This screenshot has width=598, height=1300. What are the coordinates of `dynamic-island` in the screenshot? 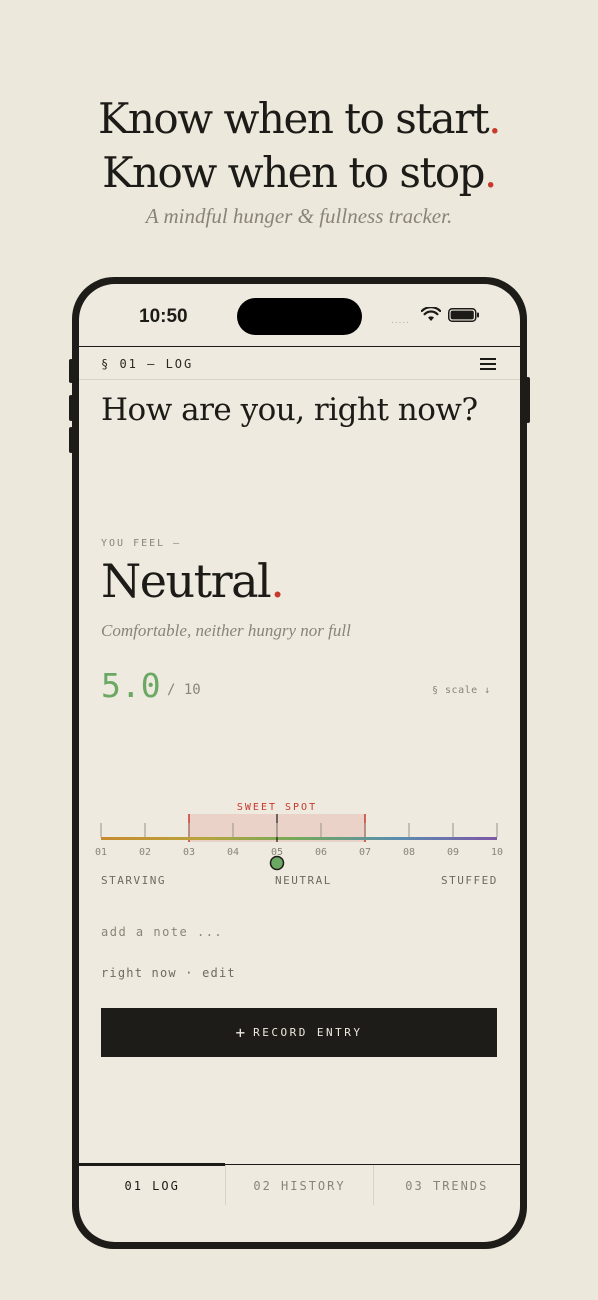 It's located at (299, 316).